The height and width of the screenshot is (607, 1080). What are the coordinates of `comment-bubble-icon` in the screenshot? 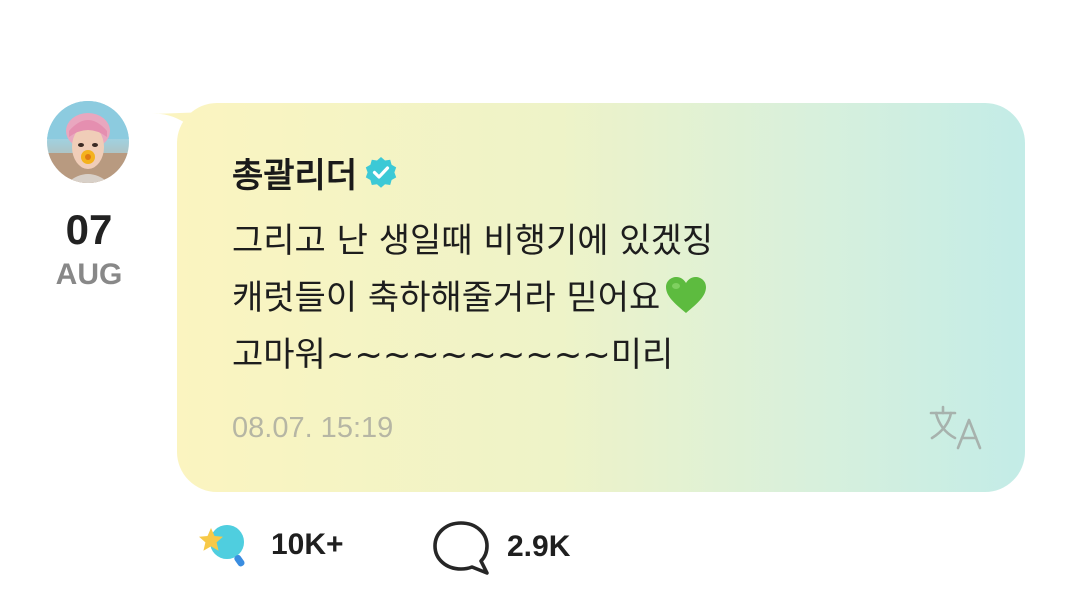 It's located at (461, 548).